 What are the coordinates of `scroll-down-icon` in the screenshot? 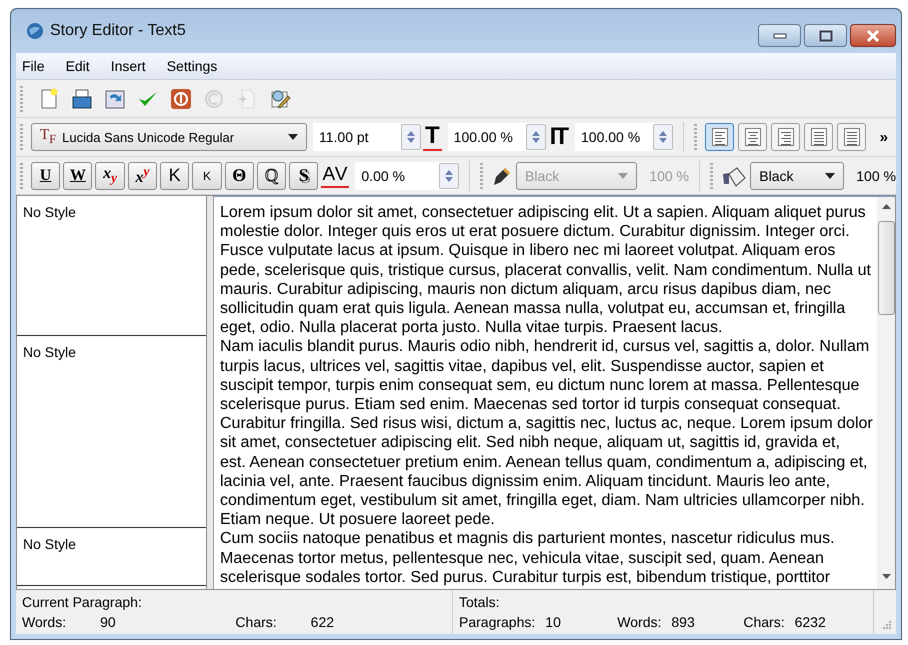 It's located at (886, 576).